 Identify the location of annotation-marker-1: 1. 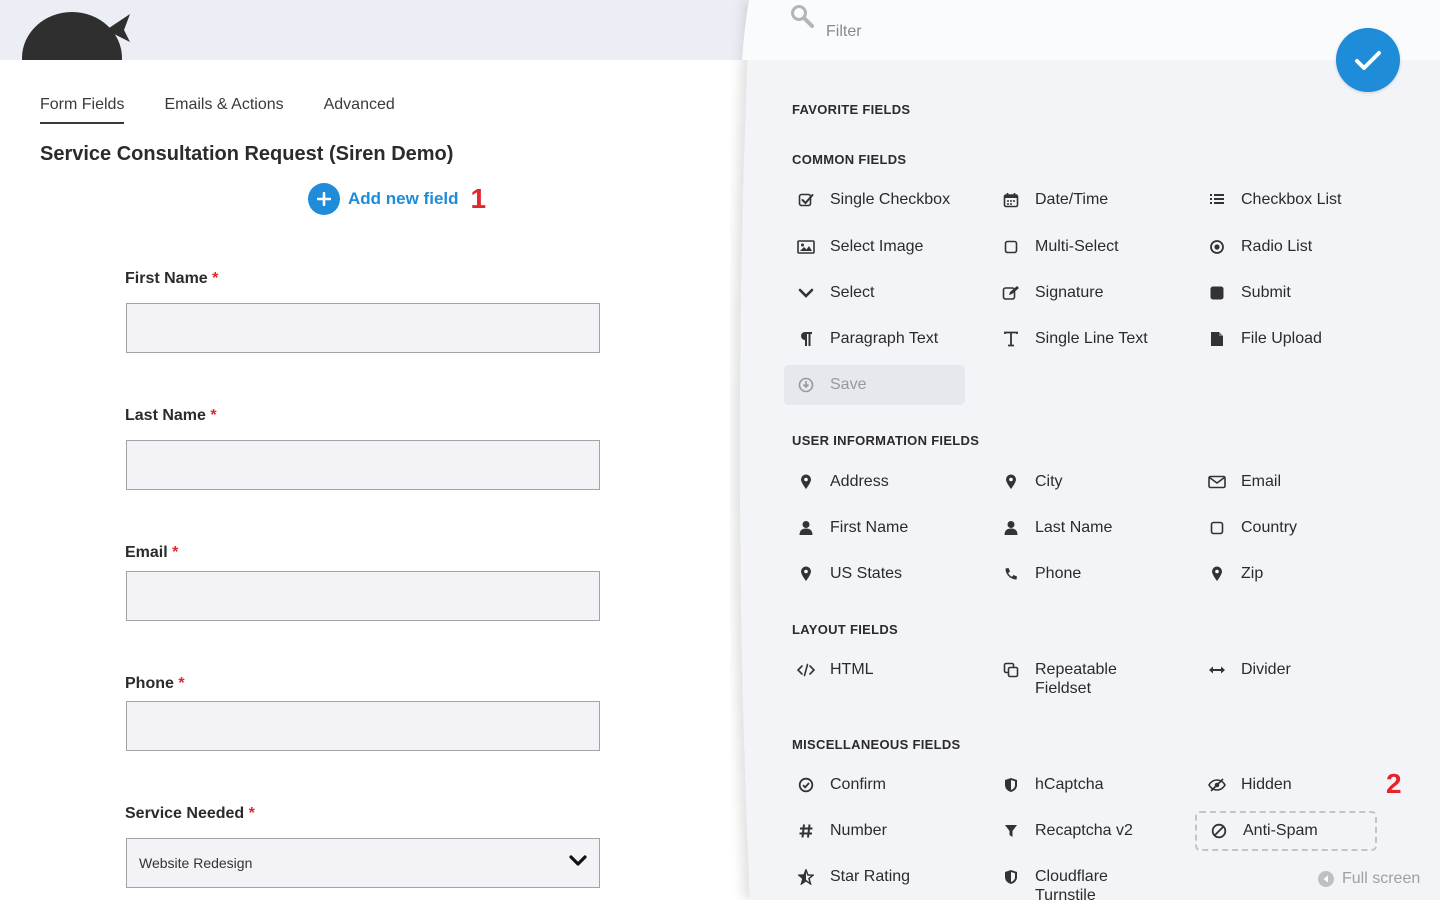
(478, 198).